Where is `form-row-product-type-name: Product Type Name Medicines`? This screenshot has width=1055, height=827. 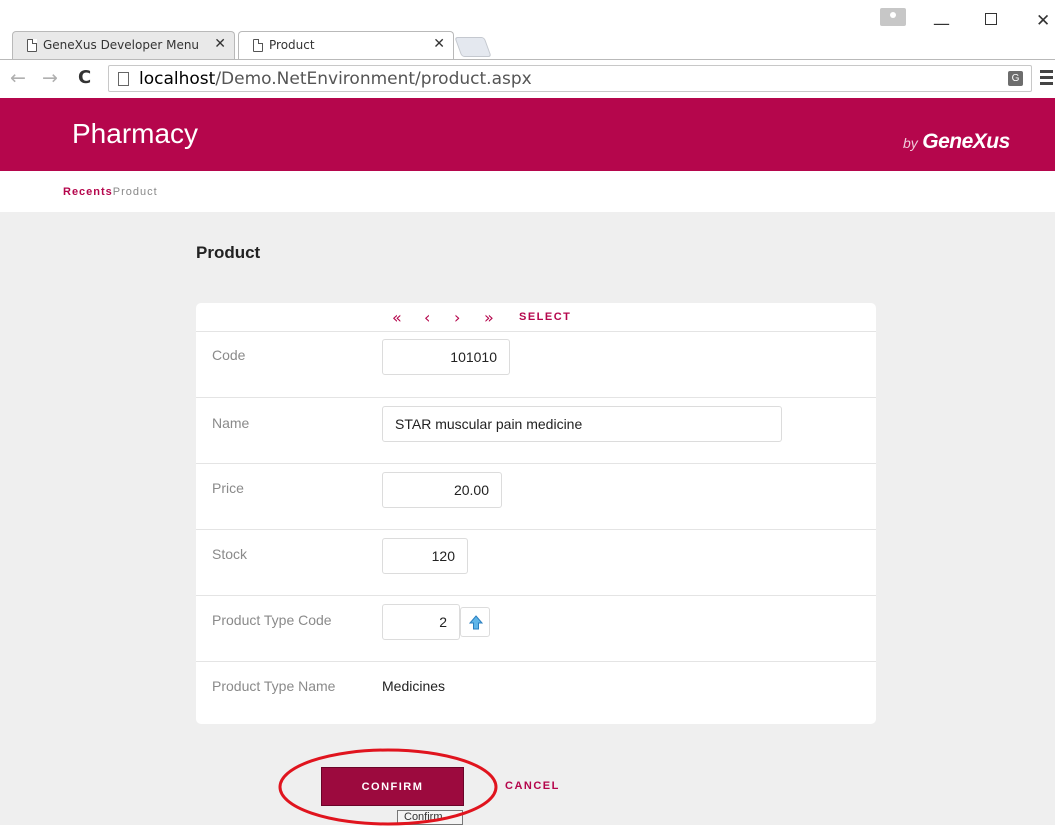
form-row-product-type-name: Product Type Name Medicines is located at coordinates (536, 693).